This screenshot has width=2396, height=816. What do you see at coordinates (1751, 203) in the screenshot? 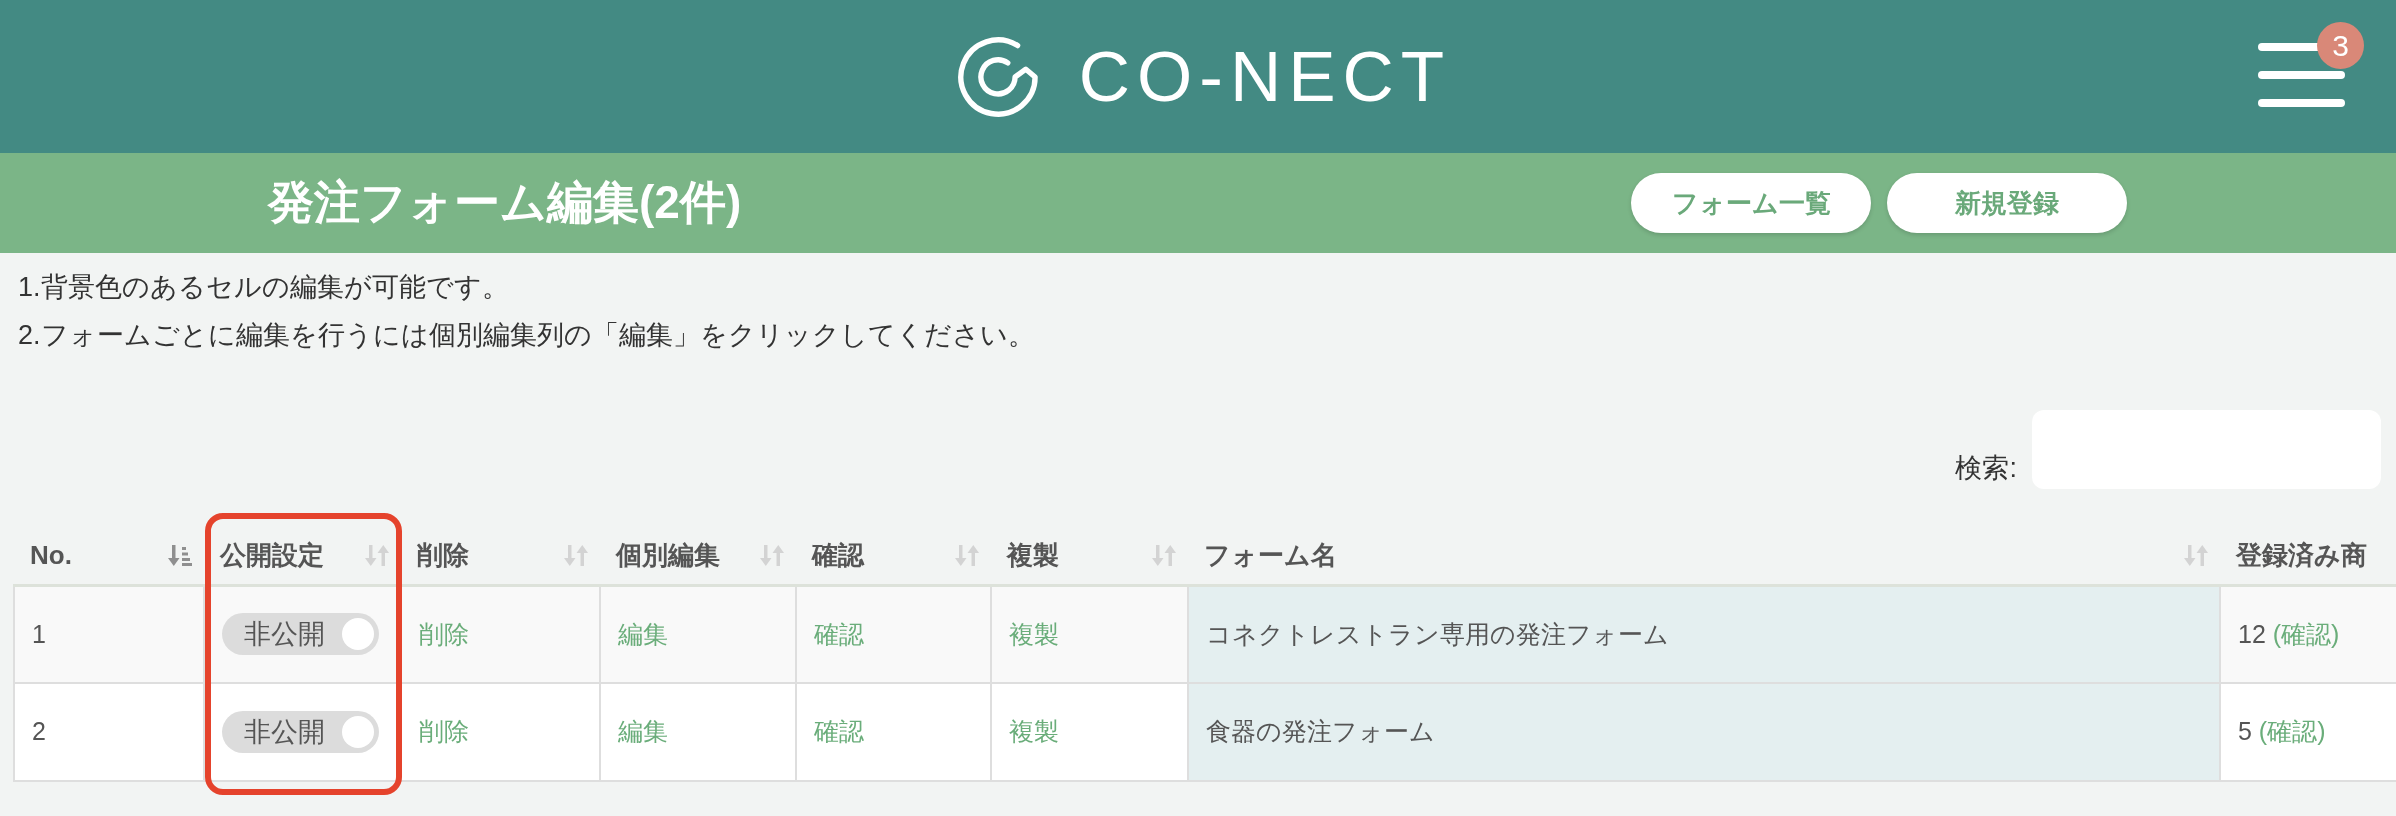
I see `action-button: フォーム一覧` at bounding box center [1751, 203].